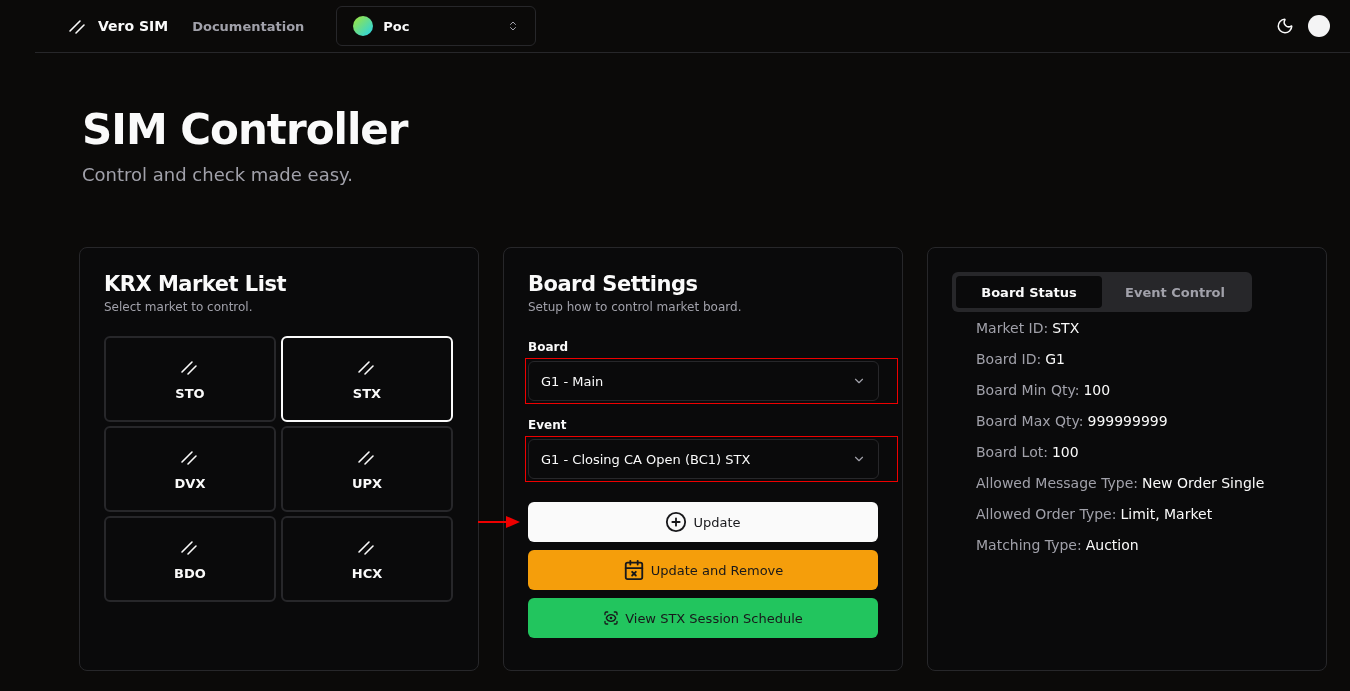  I want to click on documentation-link: Documentation, so click(248, 26).